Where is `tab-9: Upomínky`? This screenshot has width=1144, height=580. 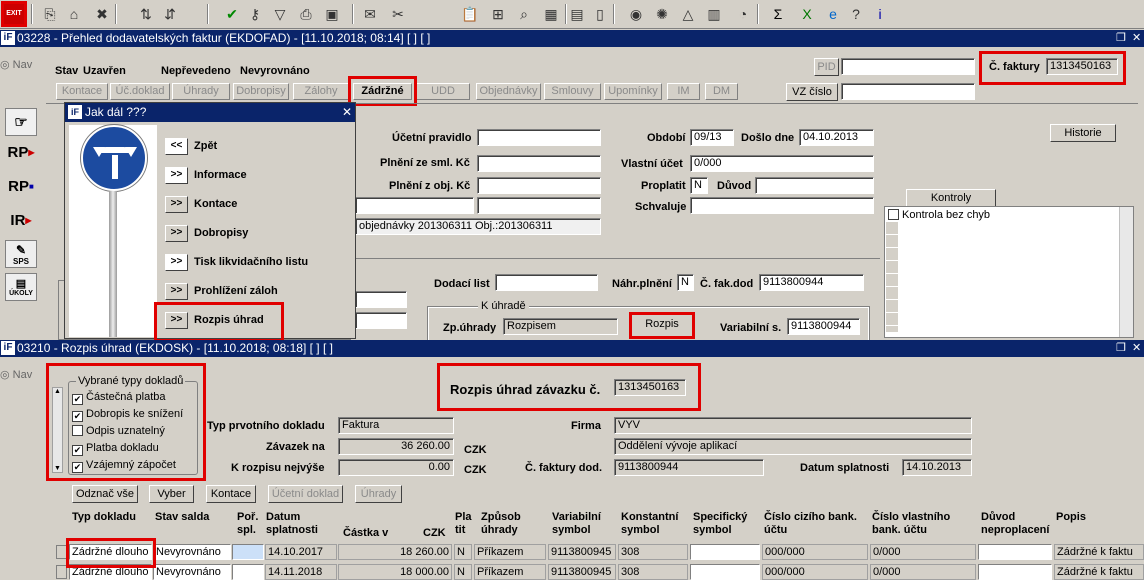 tab-9: Upomínky is located at coordinates (633, 91).